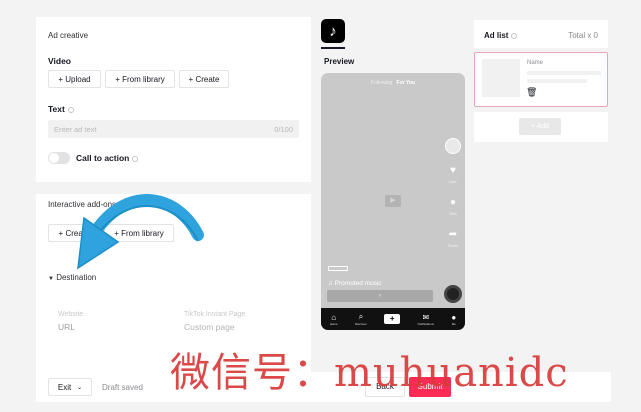 Image resolution: width=641 pixels, height=412 pixels. Describe the element at coordinates (453, 213) in the screenshot. I see `comment-count: Text` at that location.